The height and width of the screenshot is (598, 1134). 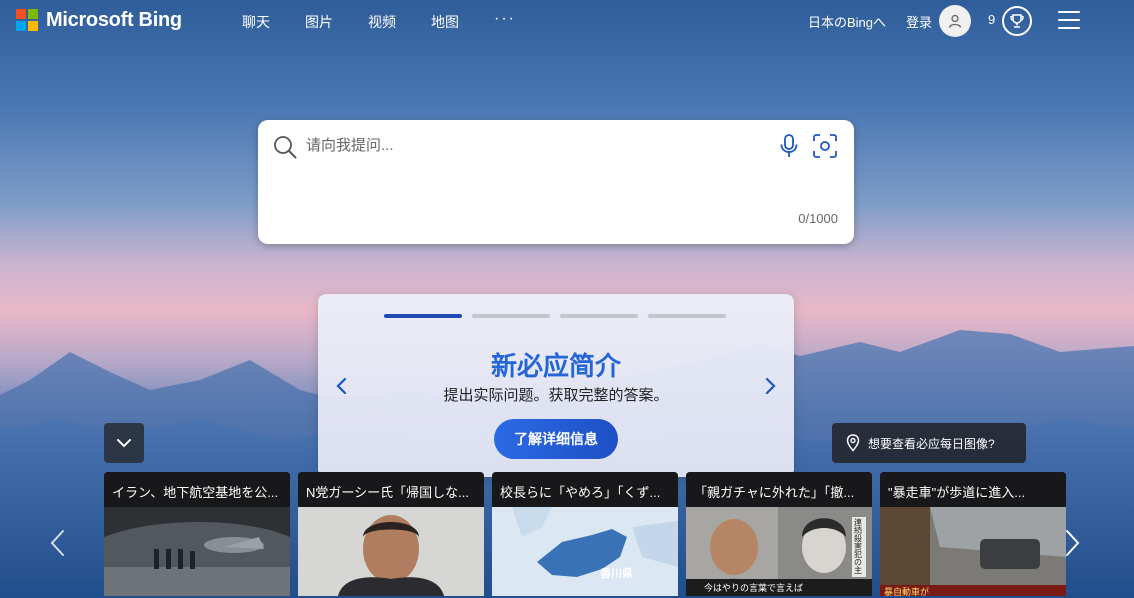 What do you see at coordinates (556, 395) in the screenshot?
I see `promo-subtitle: 提出实际问题。获取完整的答案。` at bounding box center [556, 395].